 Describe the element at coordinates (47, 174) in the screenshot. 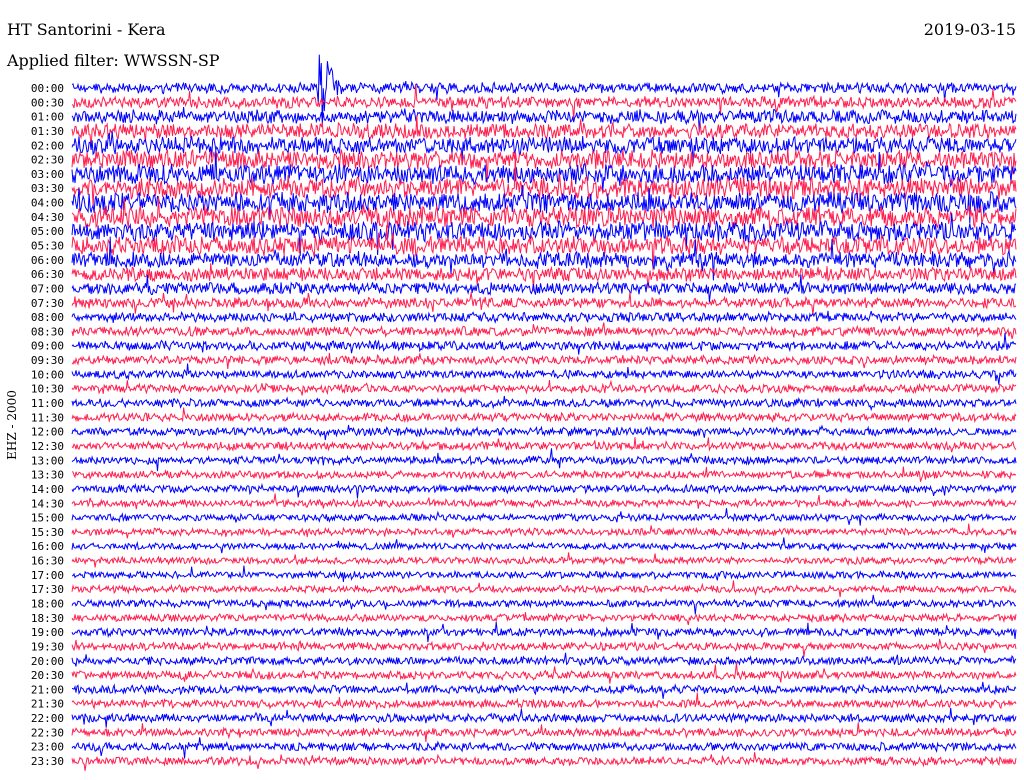

I see `row-time-label: 03:00` at that location.